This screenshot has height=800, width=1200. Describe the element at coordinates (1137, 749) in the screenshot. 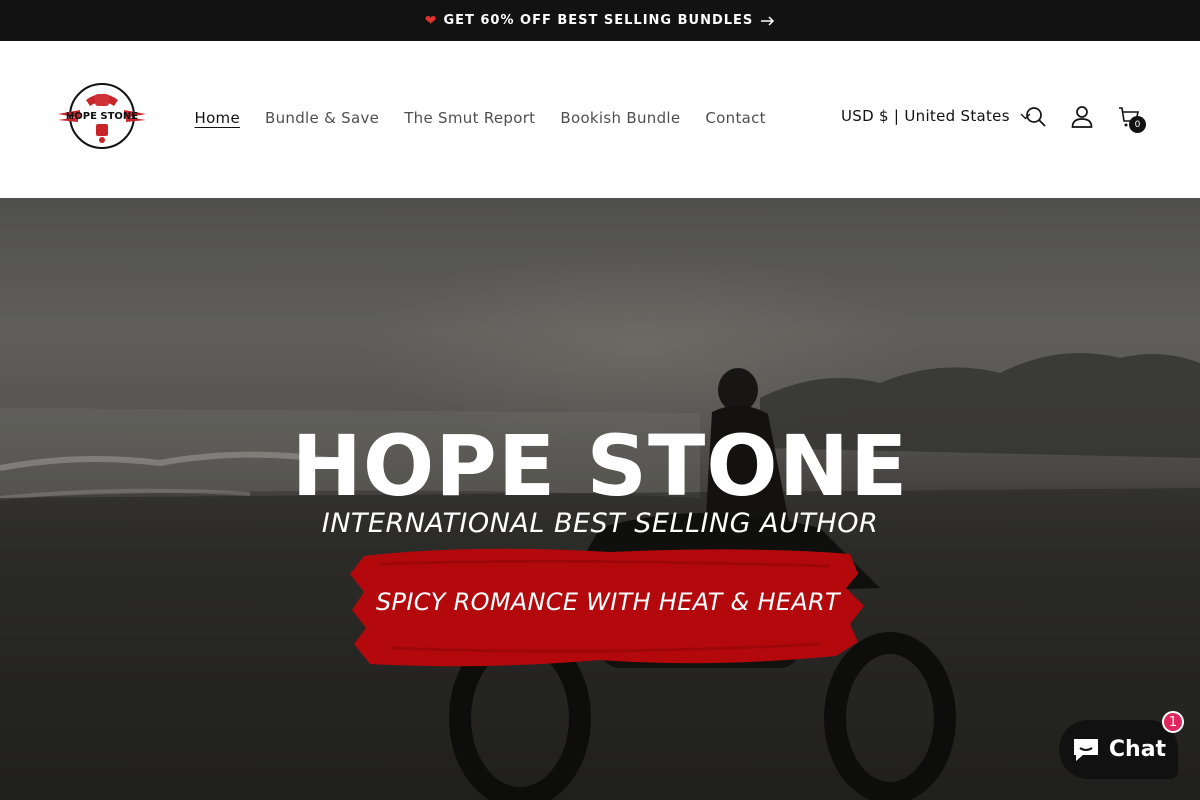

I see `chat-label: Chat` at that location.